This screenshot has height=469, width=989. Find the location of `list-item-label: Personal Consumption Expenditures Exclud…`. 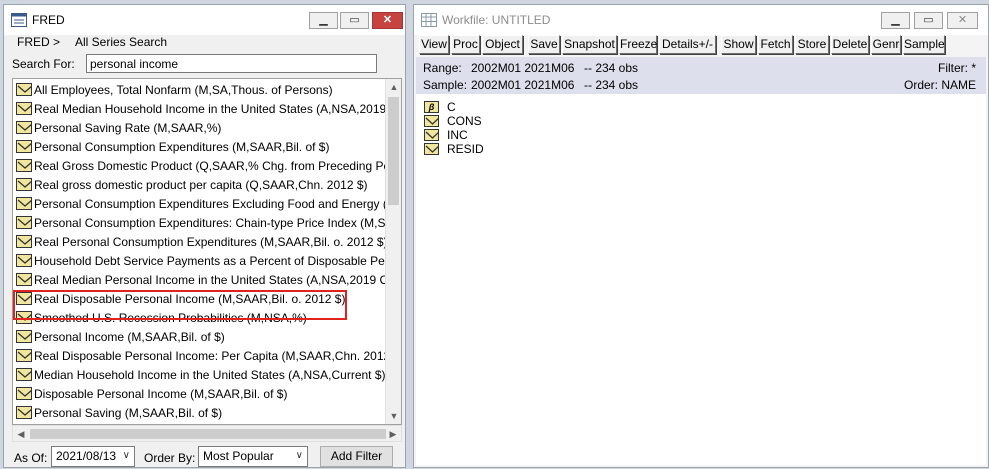

list-item-label: Personal Consumption Expenditures Exclud… is located at coordinates (215, 204).